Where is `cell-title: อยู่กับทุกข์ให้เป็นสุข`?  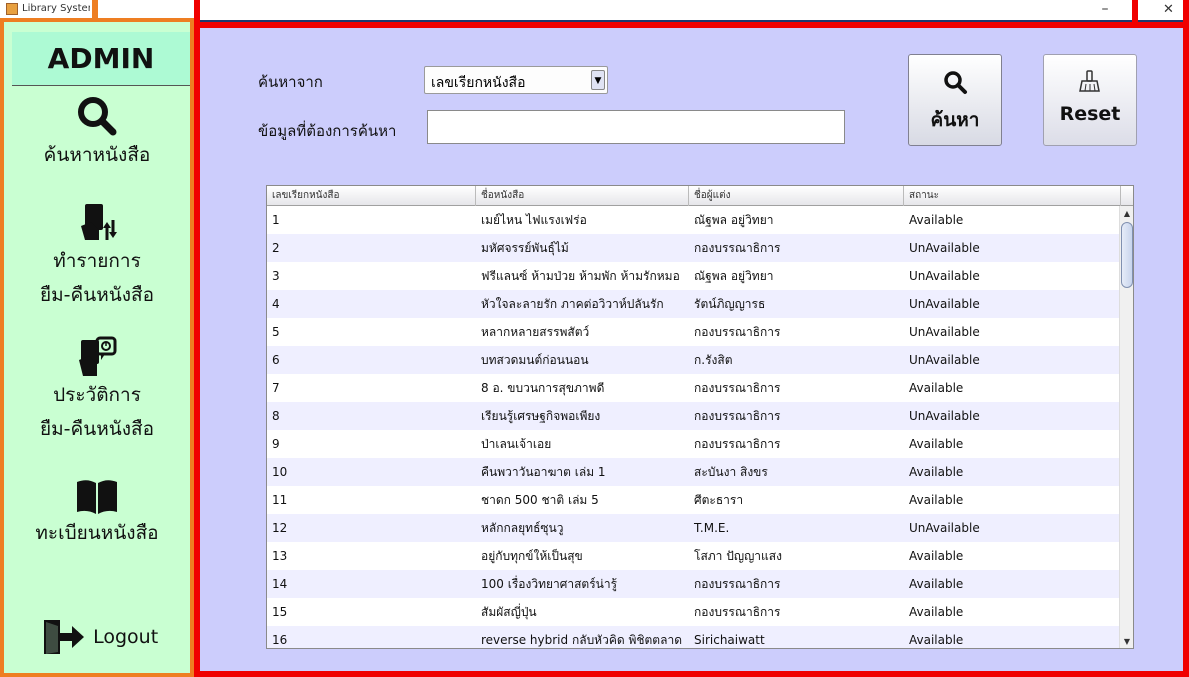
cell-title: อยู่กับทุกข์ให้เป็นสุข is located at coordinates (532, 556).